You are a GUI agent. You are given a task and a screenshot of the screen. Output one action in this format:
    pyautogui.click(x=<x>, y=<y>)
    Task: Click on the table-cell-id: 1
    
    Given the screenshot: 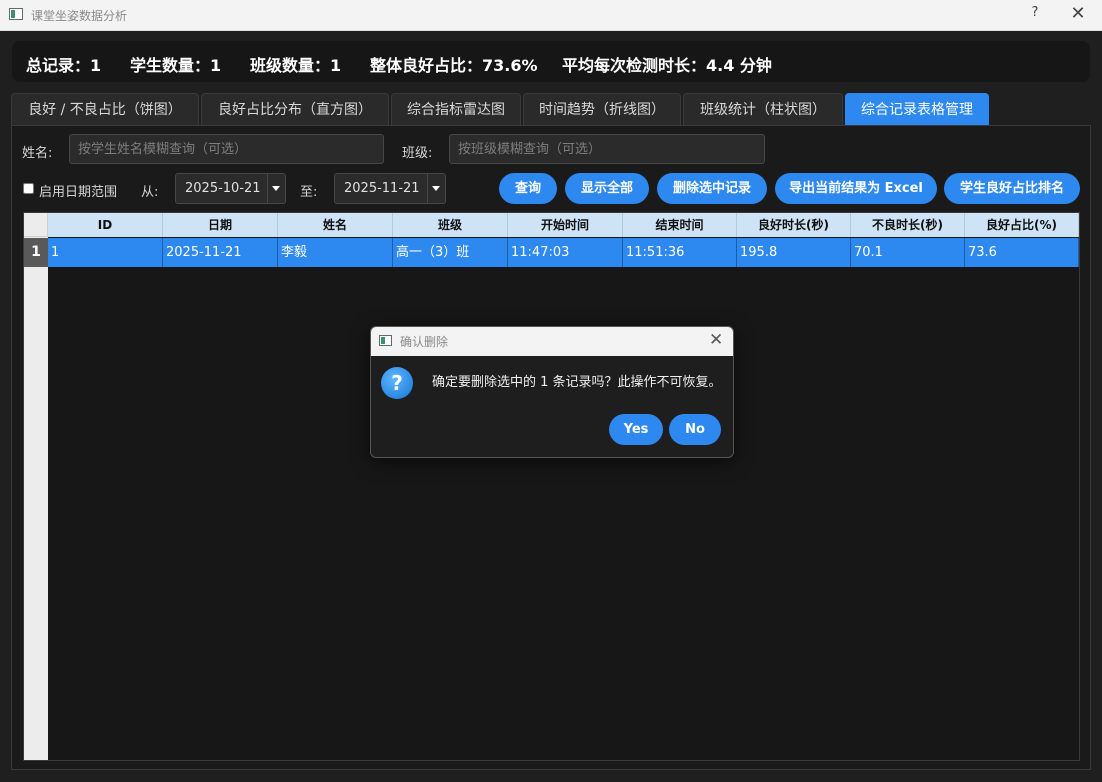 What is the action you would take?
    pyautogui.click(x=105, y=252)
    